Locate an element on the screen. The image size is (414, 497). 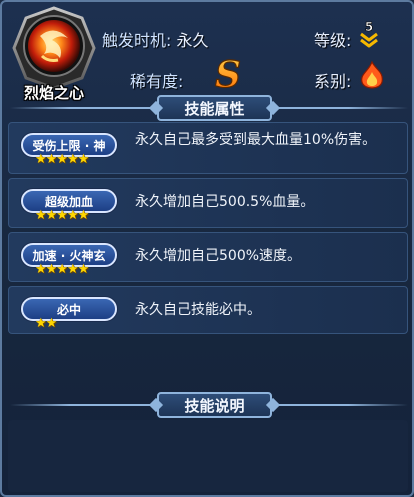
rarity-label: 稀有度: is located at coordinates (157, 81).